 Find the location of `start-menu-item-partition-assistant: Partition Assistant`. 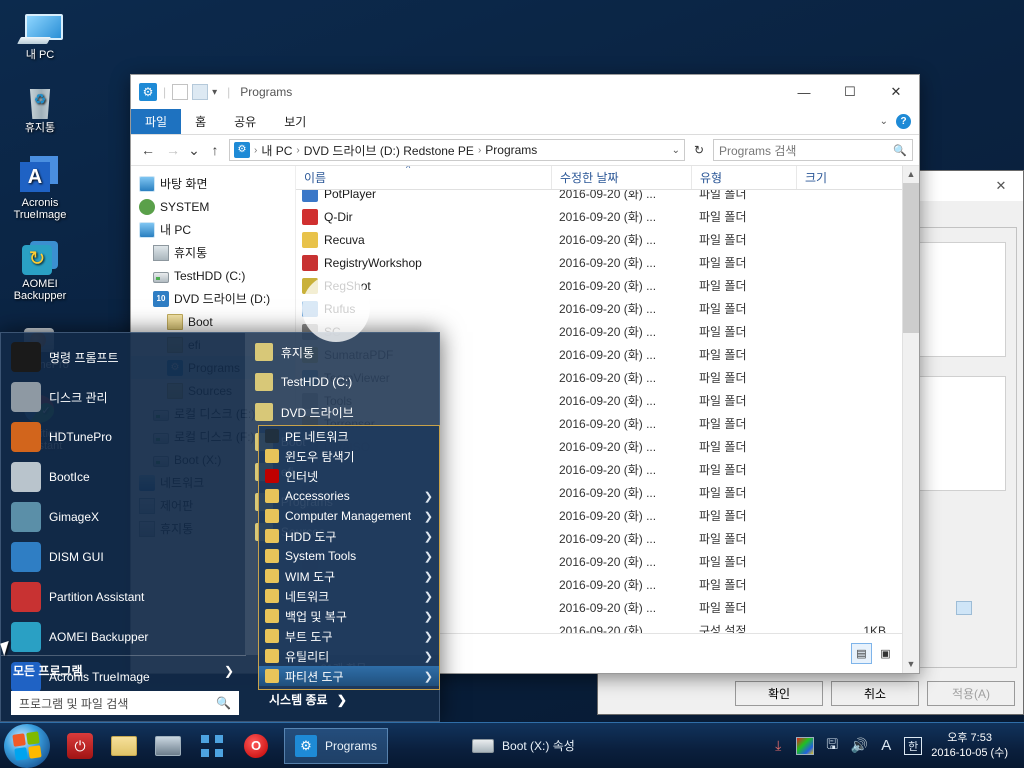

start-menu-item-partition-assistant: Partition Assistant is located at coordinates (123, 597).